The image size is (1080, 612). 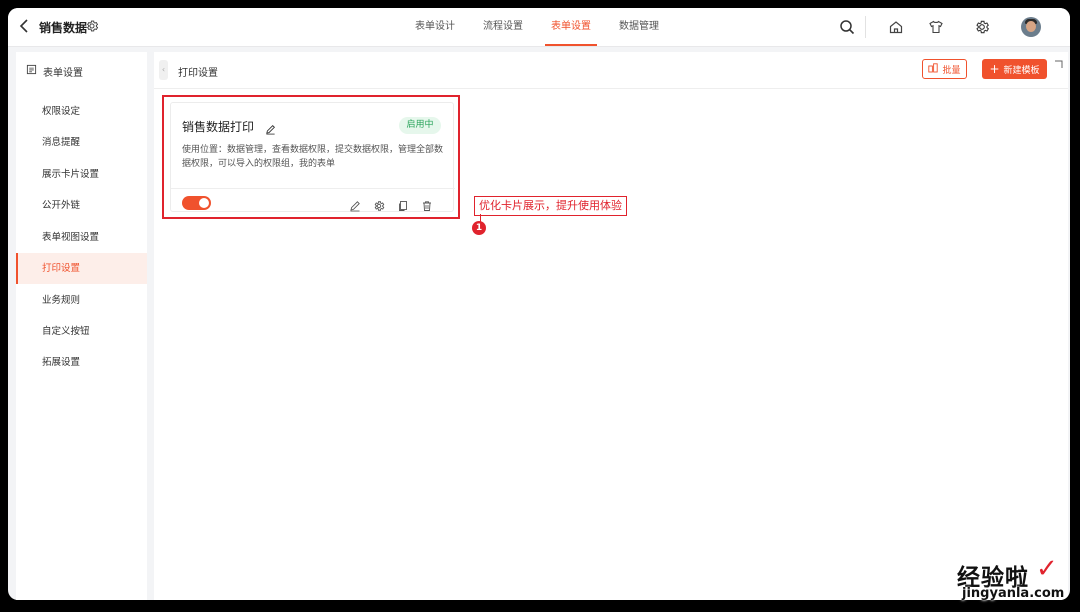 What do you see at coordinates (355, 204) in the screenshot?
I see `edit-icon` at bounding box center [355, 204].